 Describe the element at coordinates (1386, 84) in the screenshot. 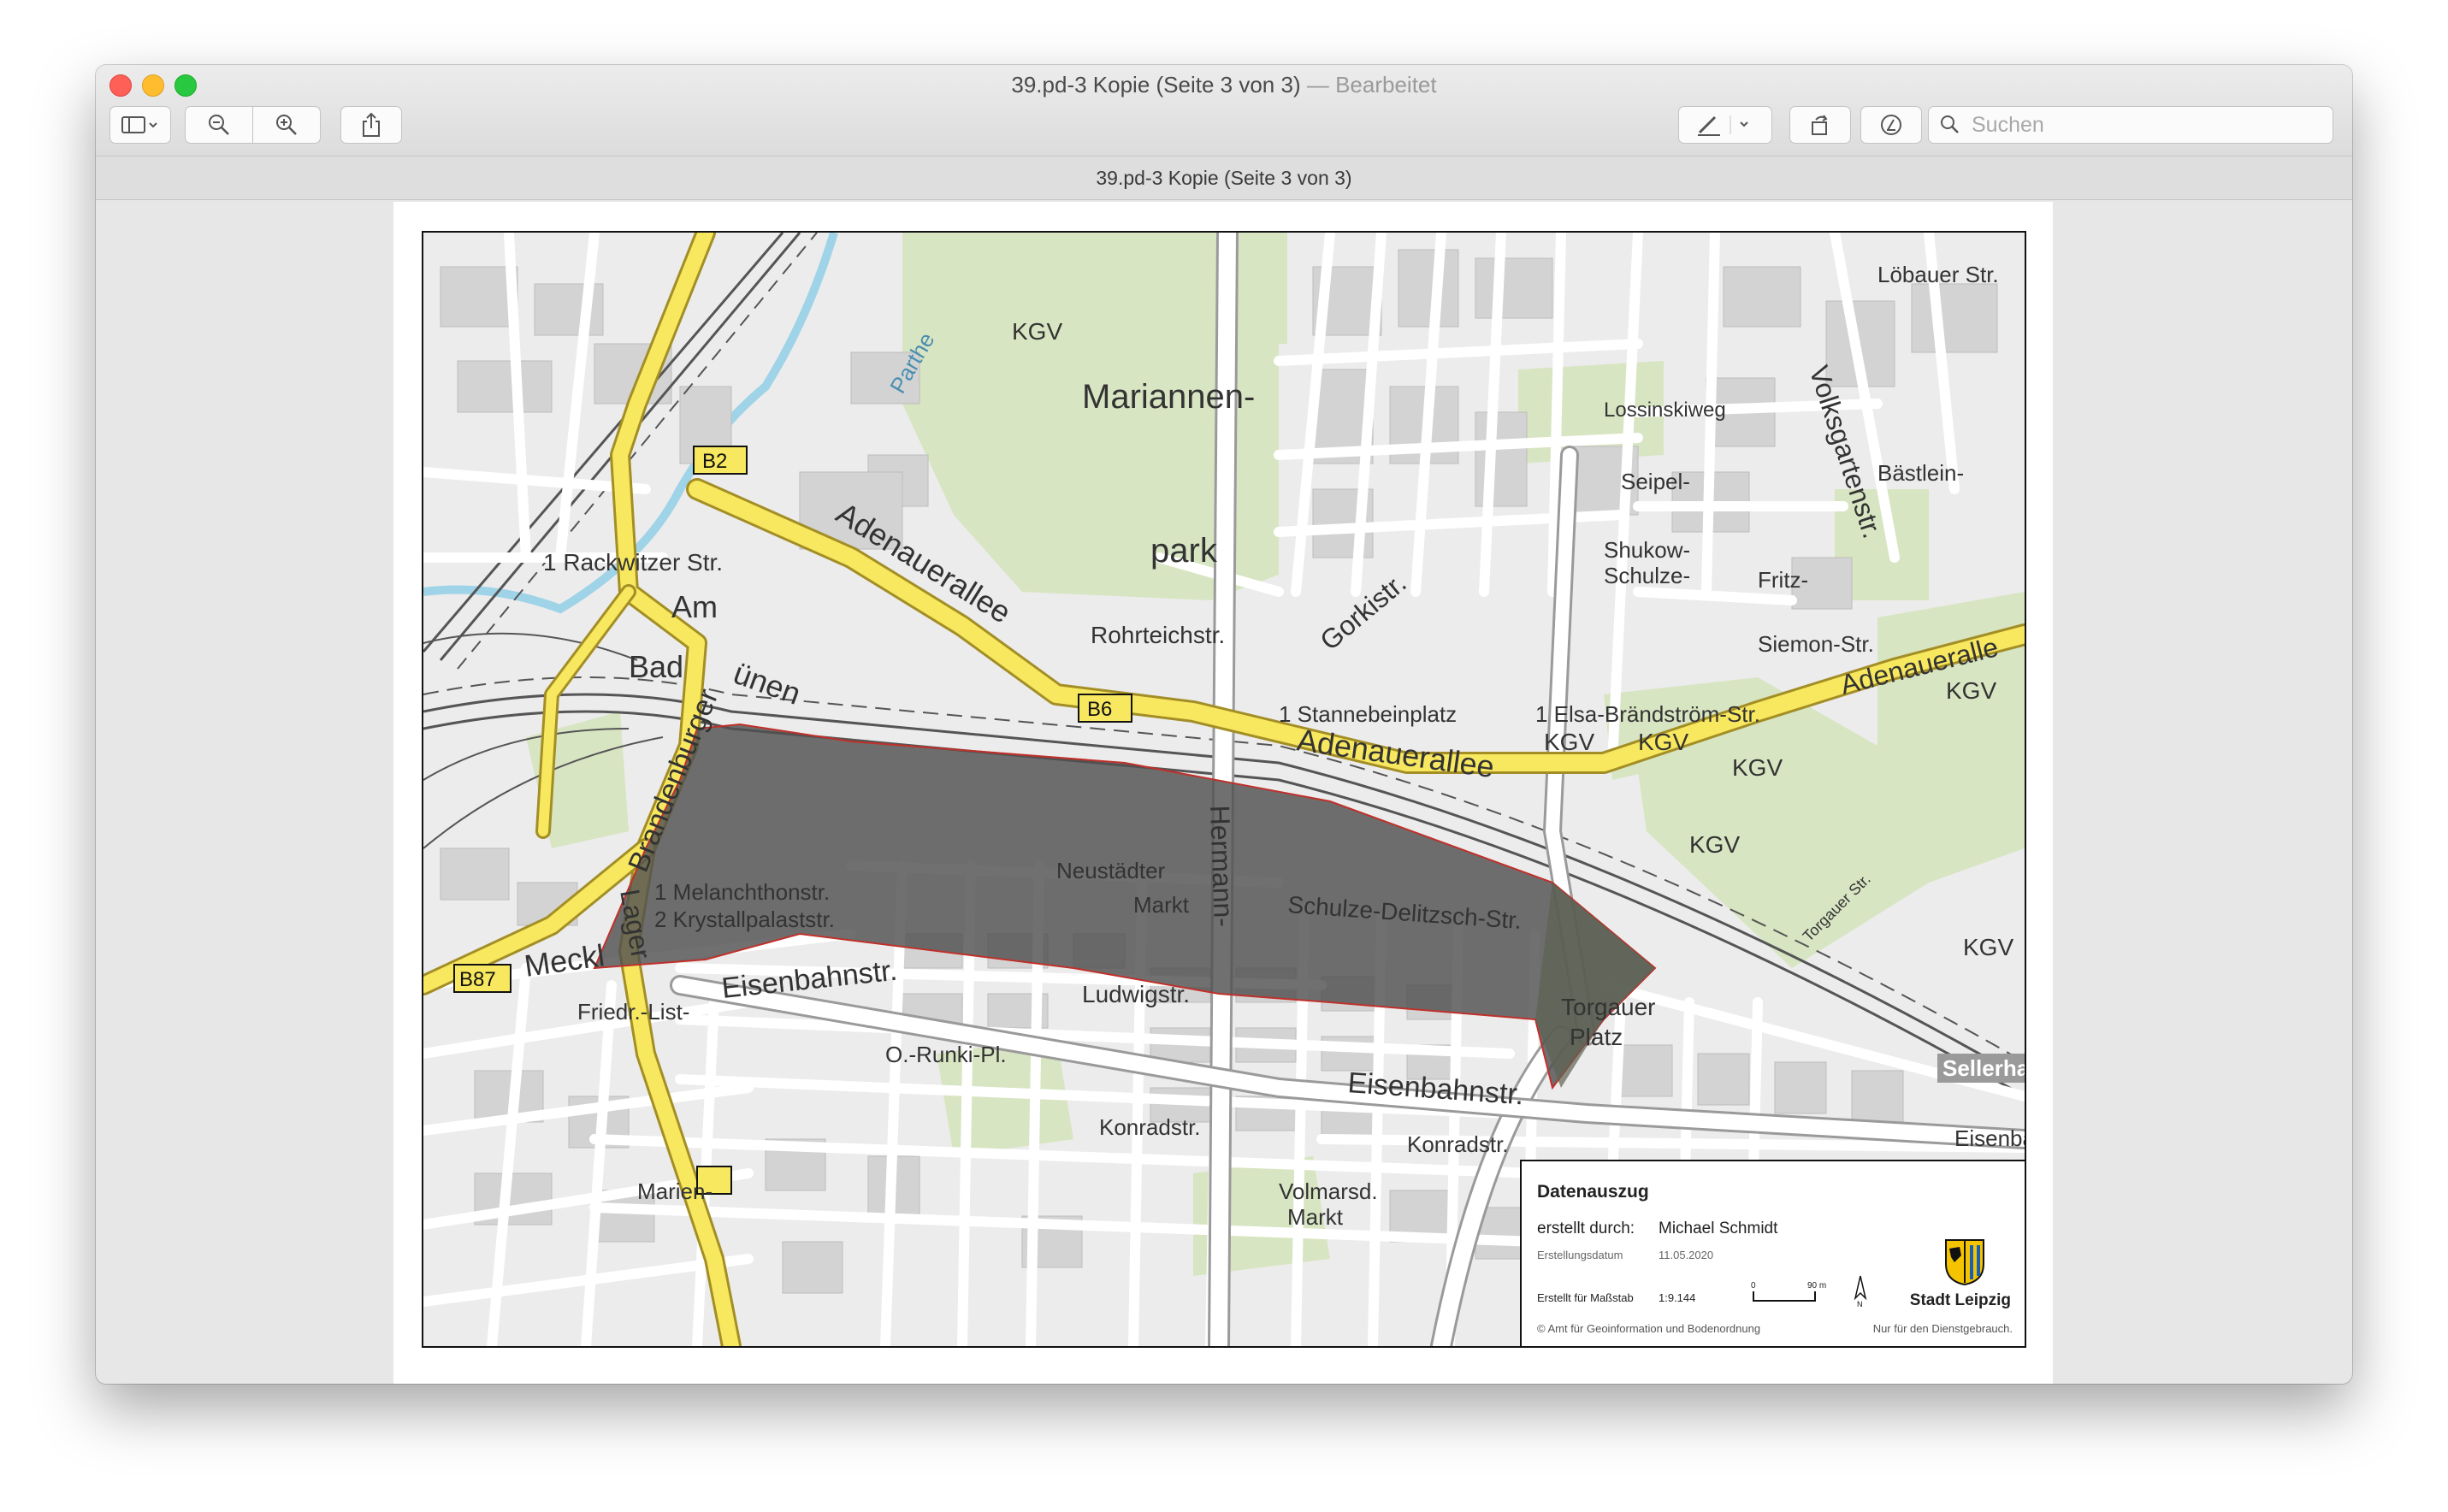

I see `title-status: Bearbeitet` at that location.